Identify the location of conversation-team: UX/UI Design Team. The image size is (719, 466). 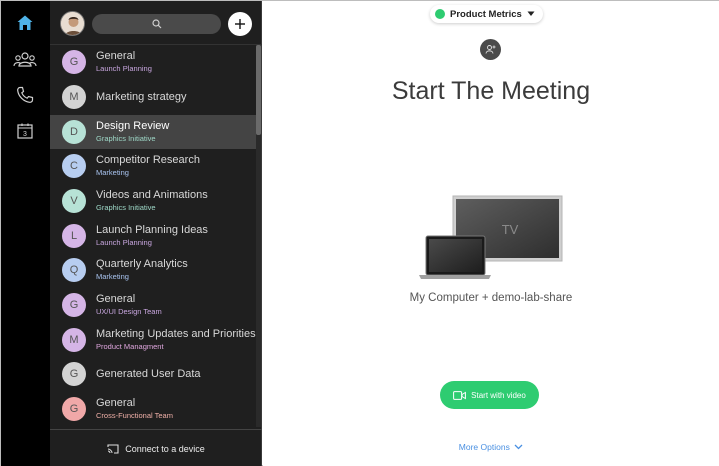
(129, 311).